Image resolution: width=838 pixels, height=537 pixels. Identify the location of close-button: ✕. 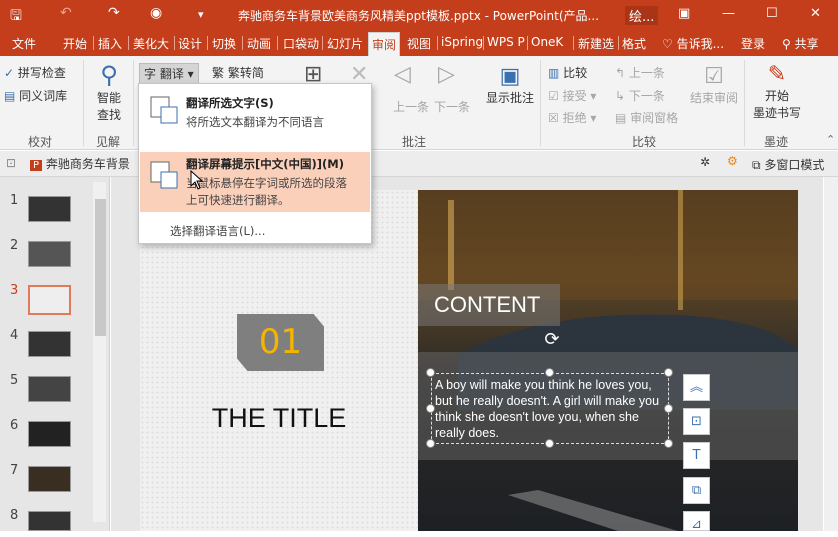
(815, 13).